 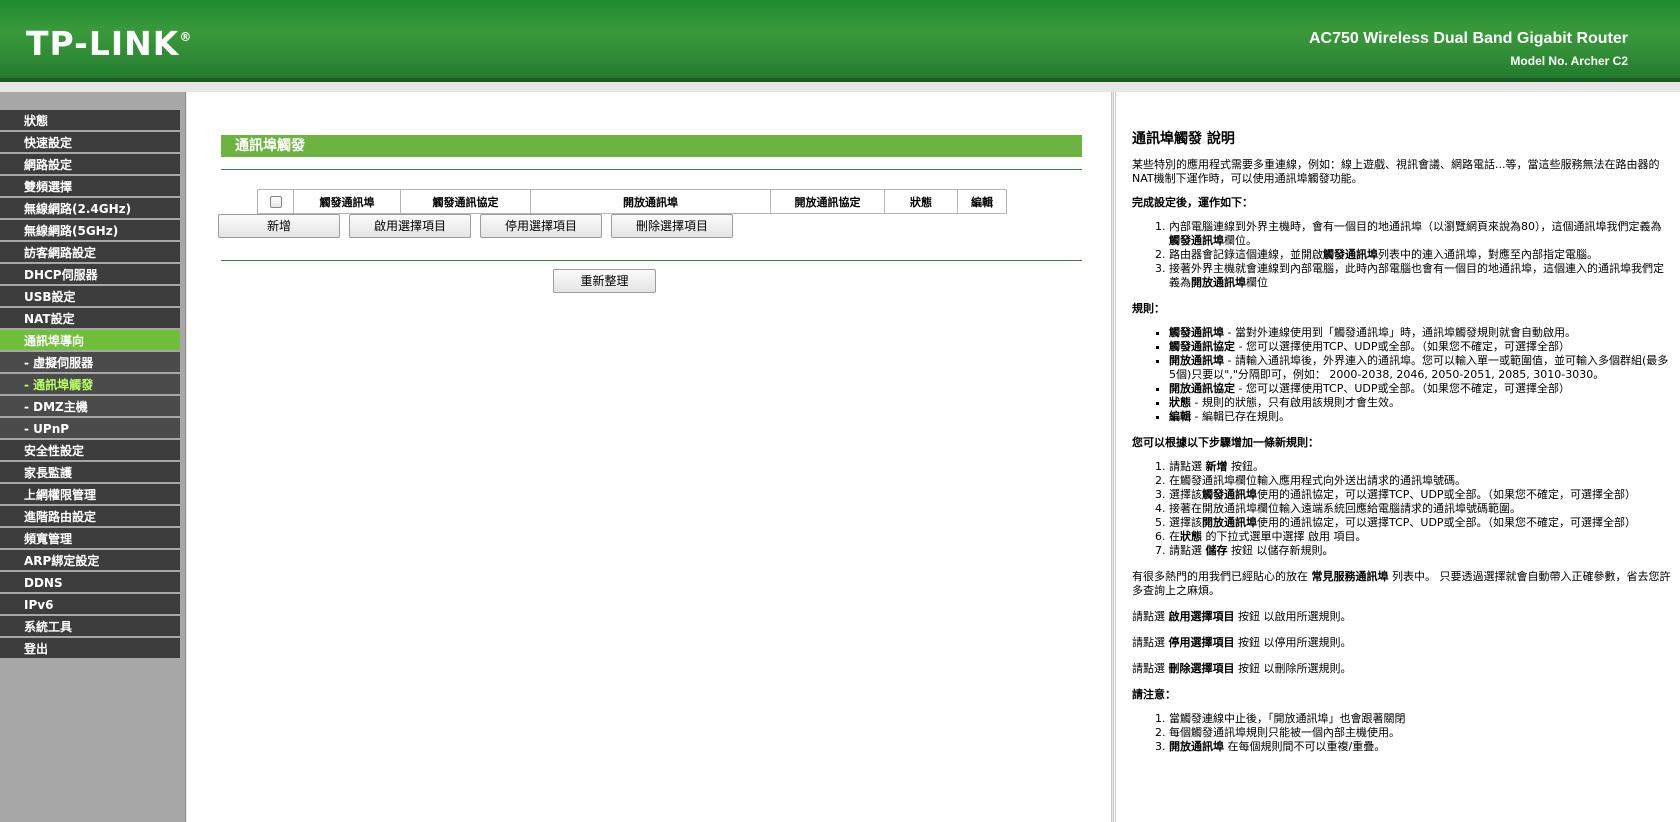 I want to click on header-trigger-port: 觸發通訊埠, so click(x=347, y=201).